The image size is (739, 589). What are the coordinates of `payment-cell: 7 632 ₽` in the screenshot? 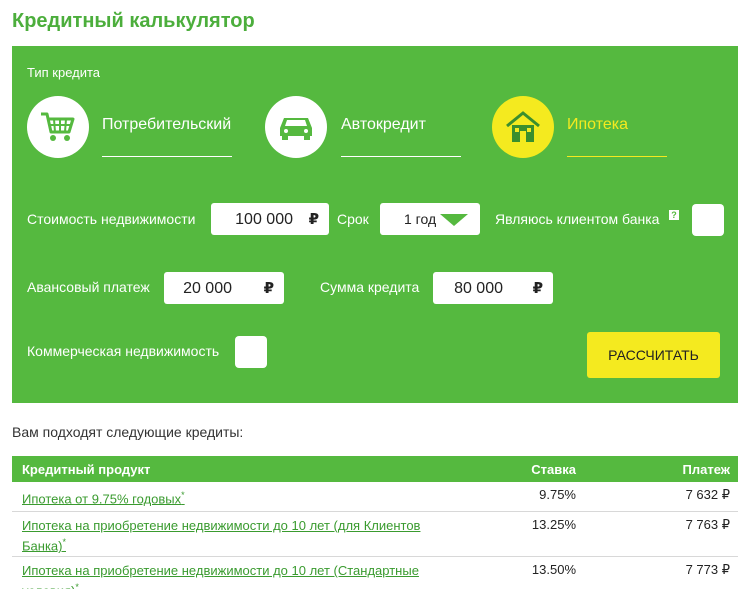 It's located at (707, 494).